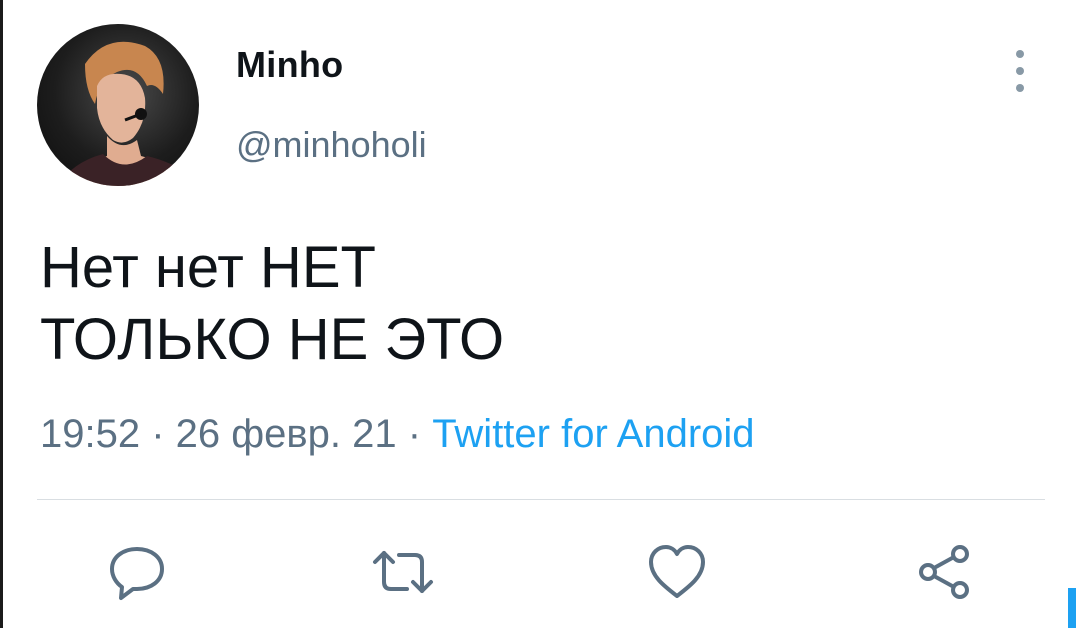  I want to click on window-edge, so click(1, 314).